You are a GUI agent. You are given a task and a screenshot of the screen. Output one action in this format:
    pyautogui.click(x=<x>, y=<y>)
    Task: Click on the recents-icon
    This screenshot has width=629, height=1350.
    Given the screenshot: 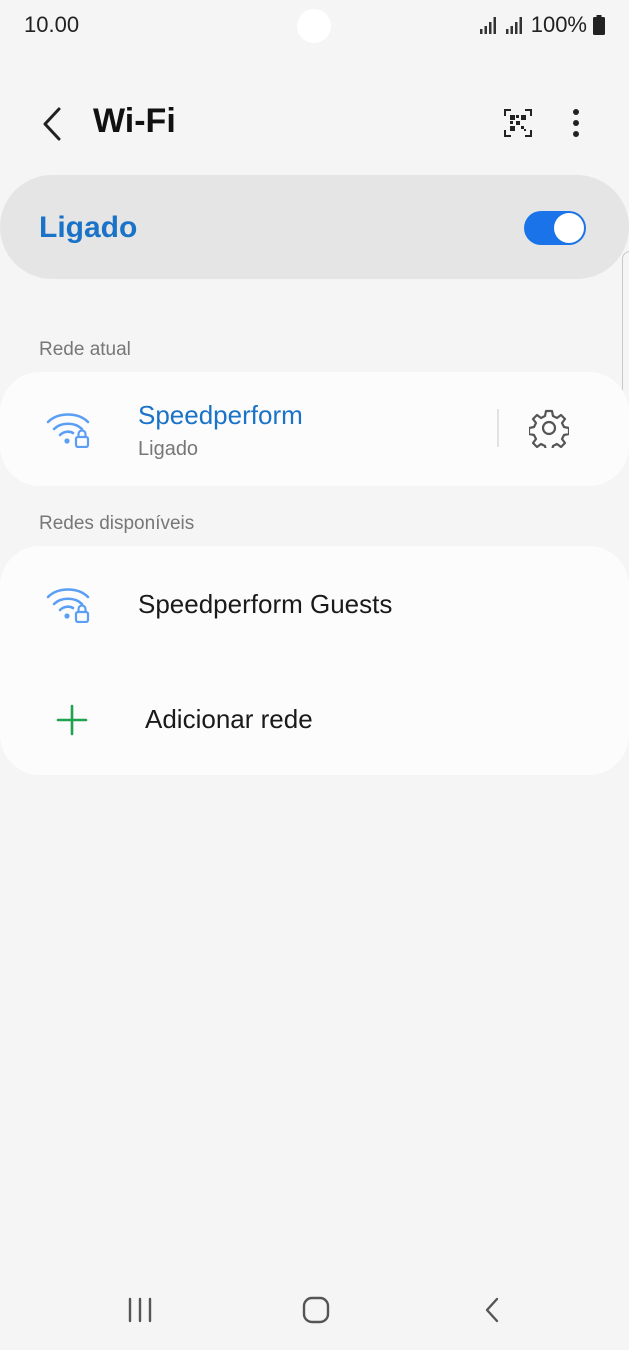 What is the action you would take?
    pyautogui.click(x=140, y=1310)
    